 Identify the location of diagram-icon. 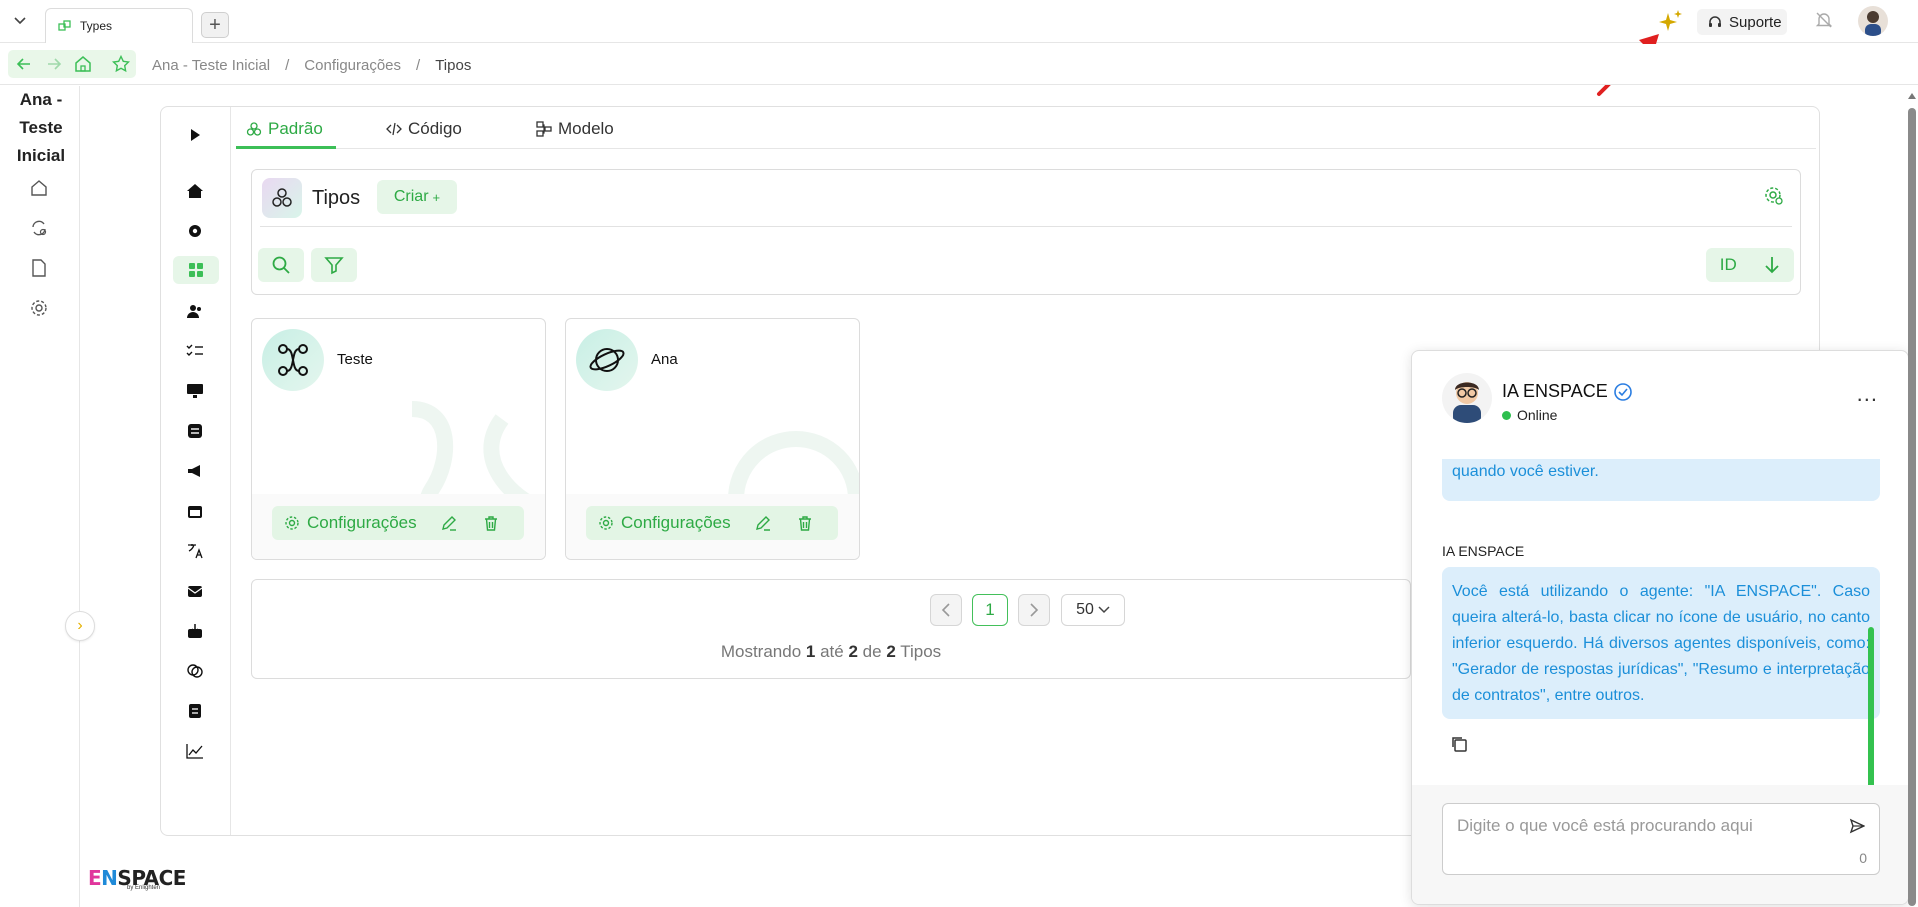
(544, 129).